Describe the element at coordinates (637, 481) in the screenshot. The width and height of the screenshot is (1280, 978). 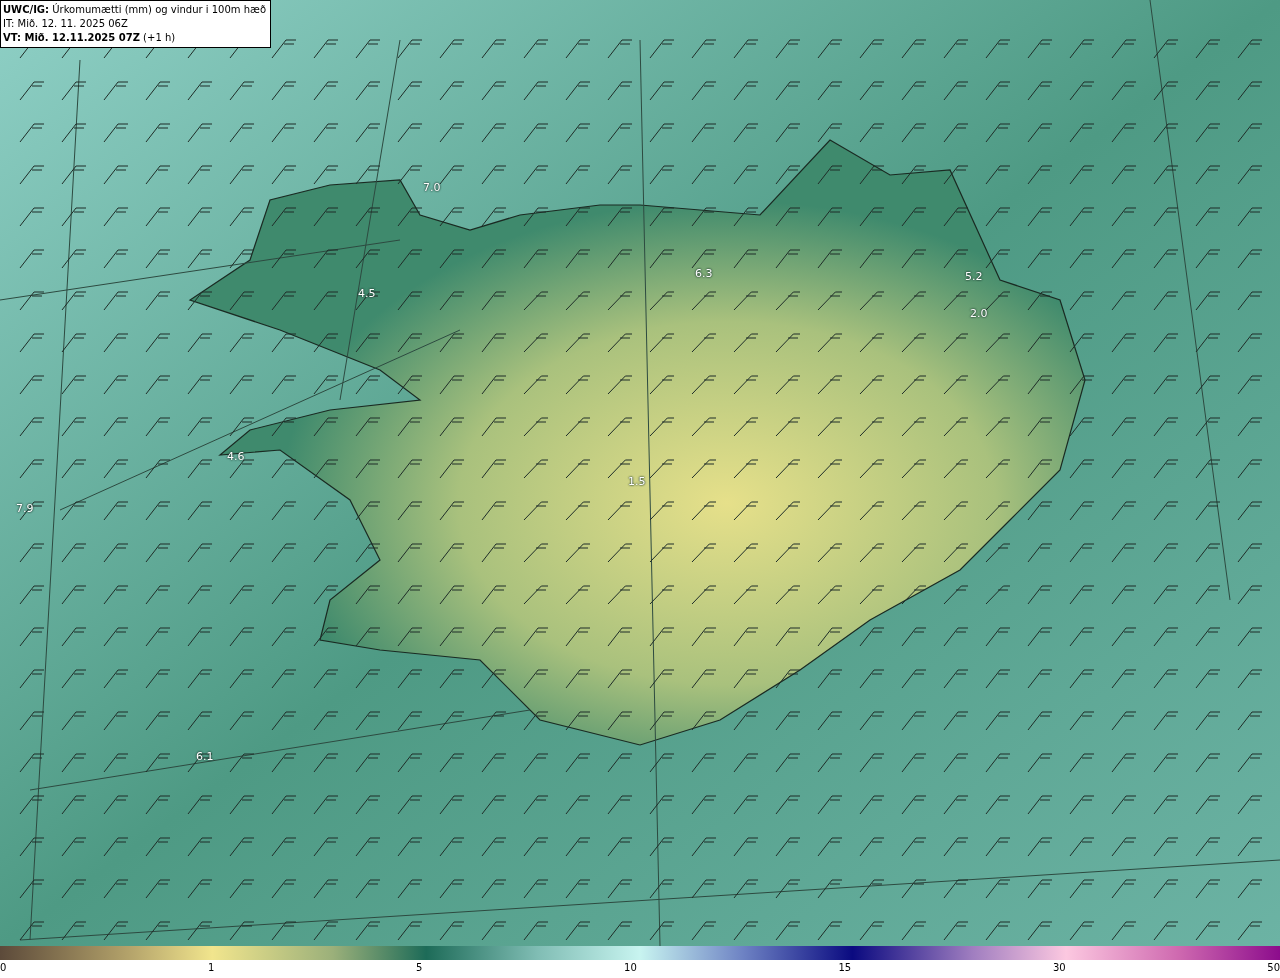
I see `map-value-label: 1.5` at that location.